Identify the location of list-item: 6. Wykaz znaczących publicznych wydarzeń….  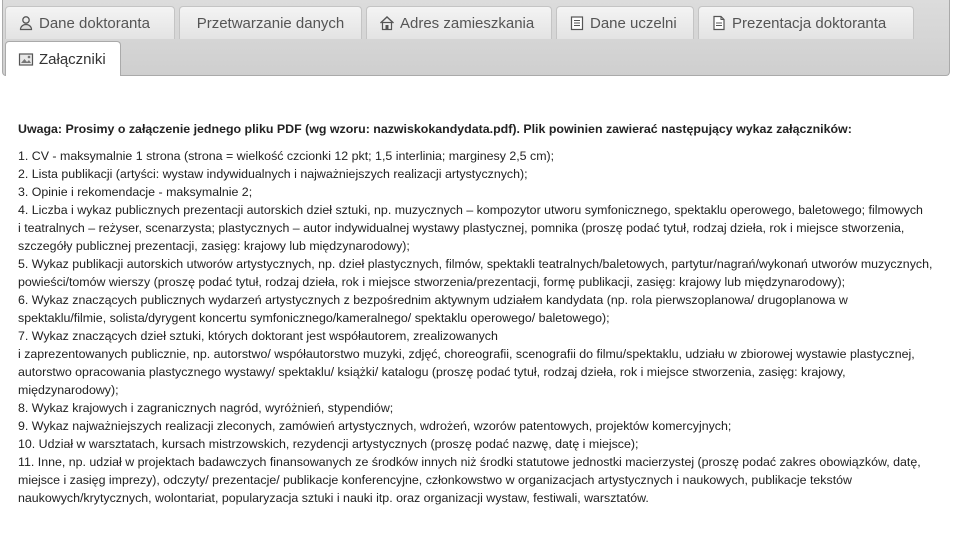
(433, 309).